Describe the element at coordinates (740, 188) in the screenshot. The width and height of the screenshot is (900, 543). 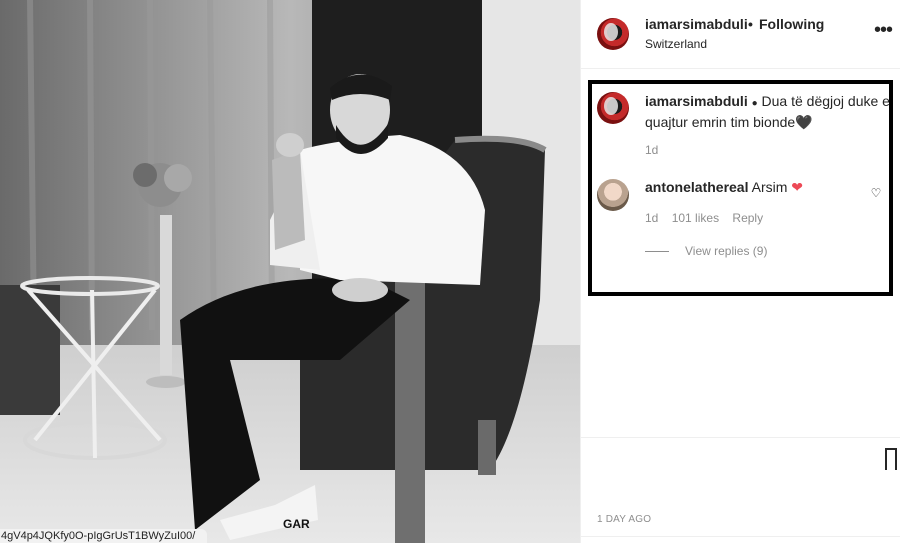
I see `highlight-annotation-box` at that location.